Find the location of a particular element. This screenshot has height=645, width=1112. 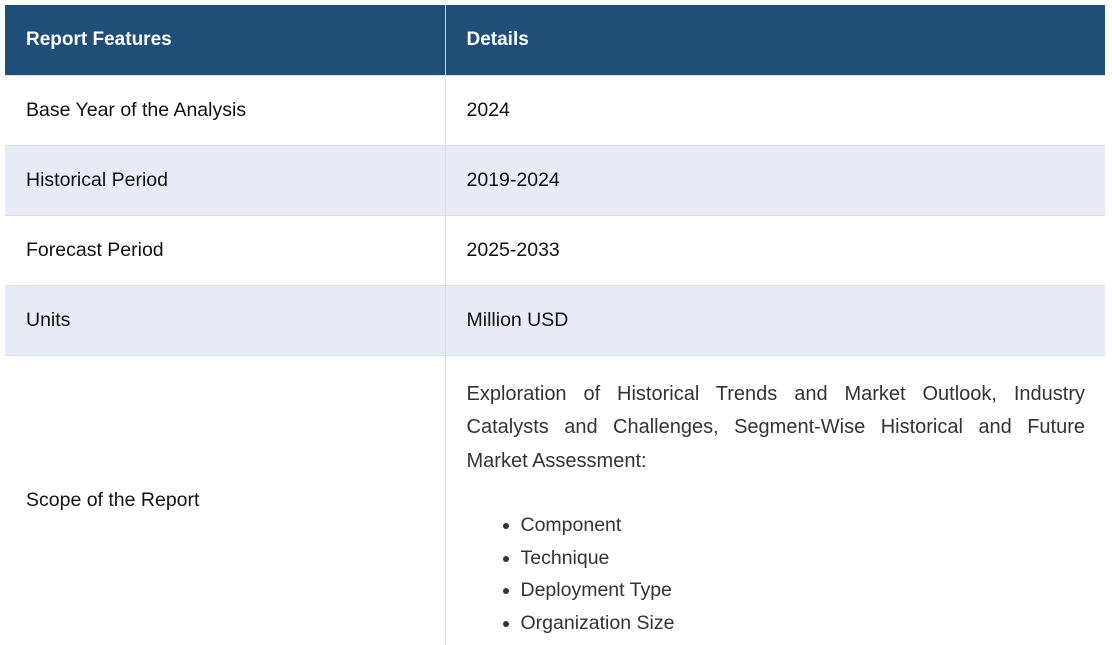

table-row: Base Year of the Analysis 2024 is located at coordinates (555, 109).